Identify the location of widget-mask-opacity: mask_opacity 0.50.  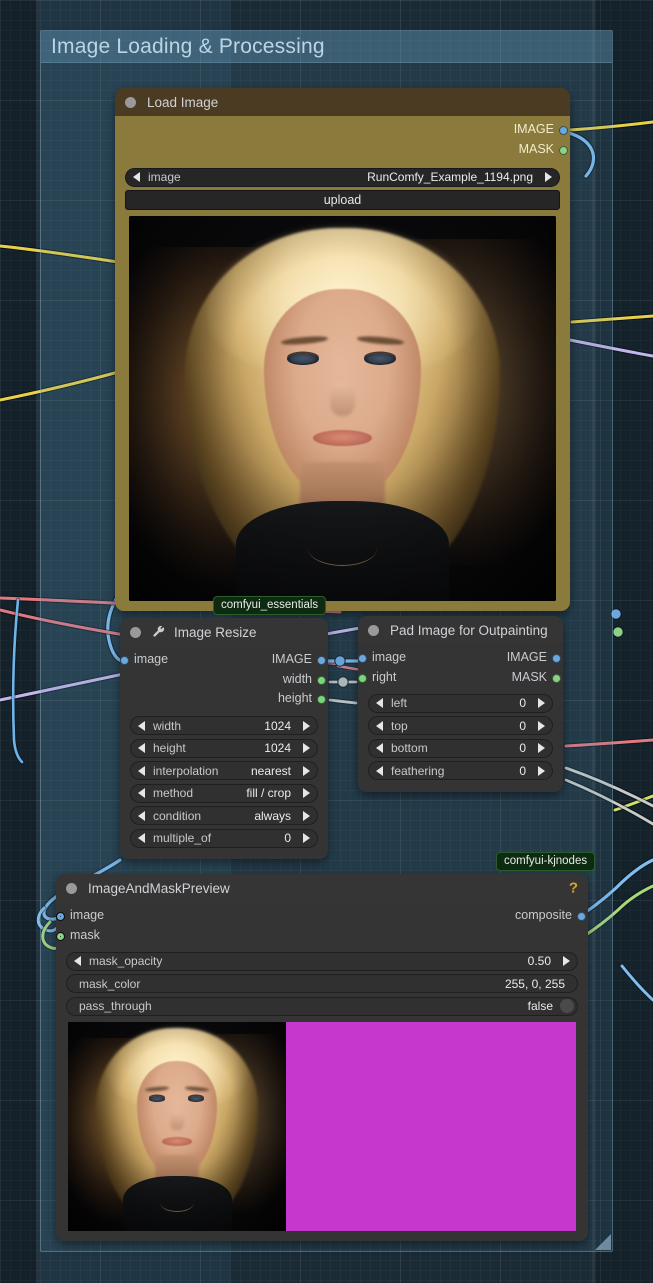
(322, 961).